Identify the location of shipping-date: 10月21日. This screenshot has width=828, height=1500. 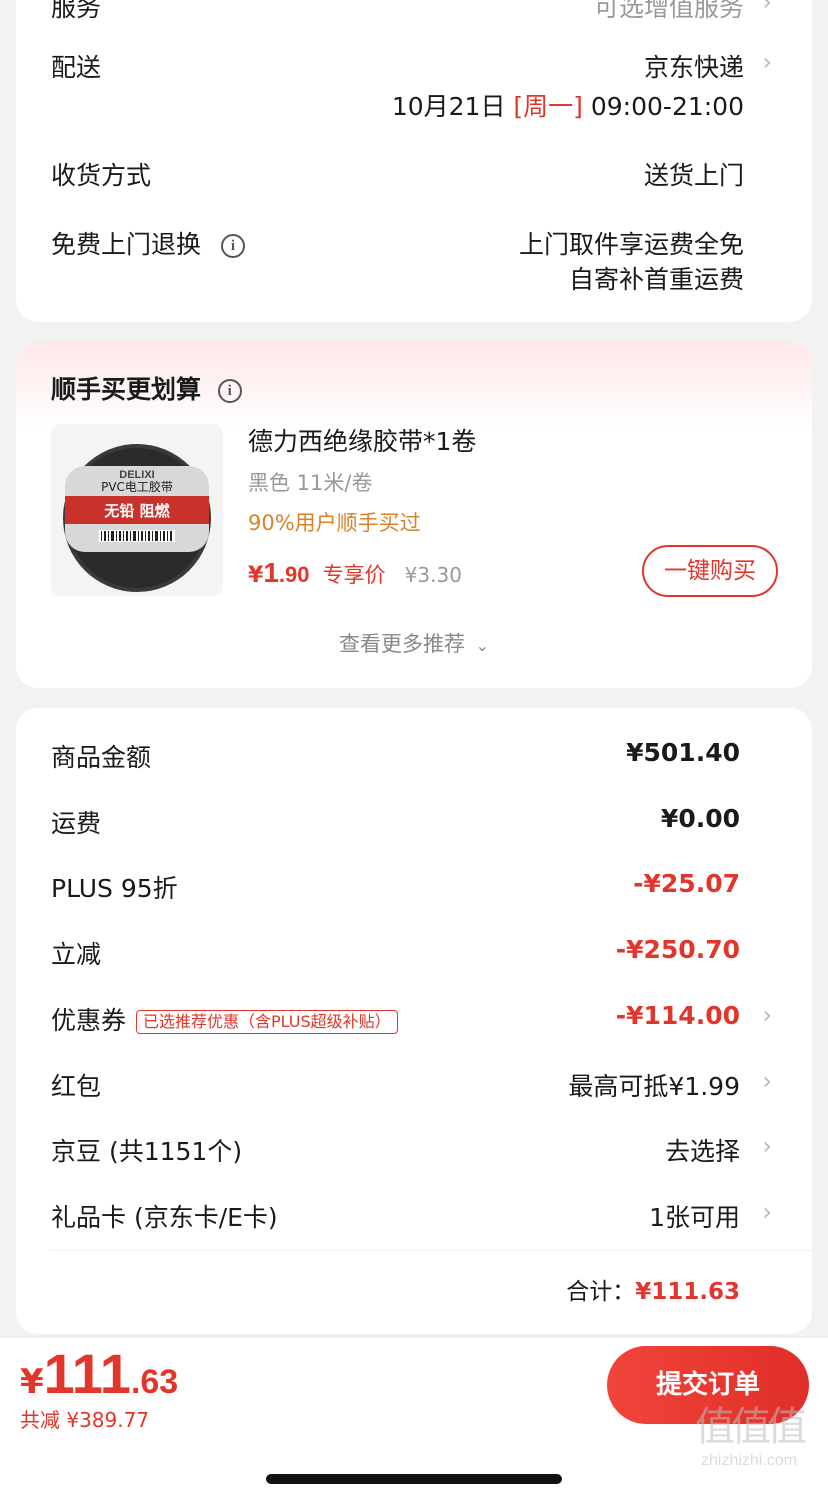
(448, 106).